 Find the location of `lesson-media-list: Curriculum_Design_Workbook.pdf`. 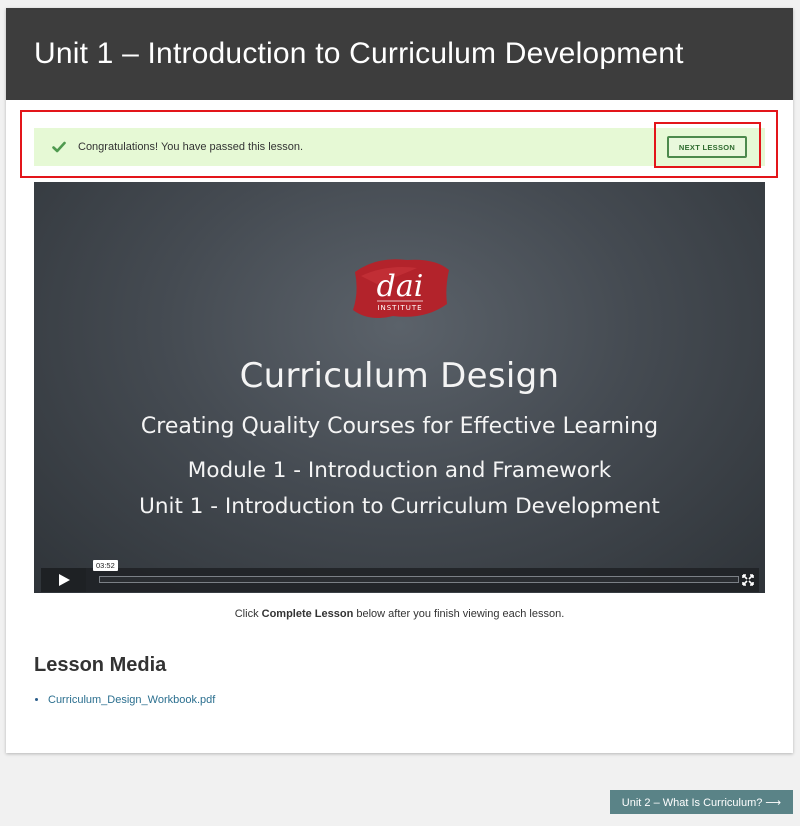

lesson-media-list: Curriculum_Design_Workbook.pdf is located at coordinates (124, 700).